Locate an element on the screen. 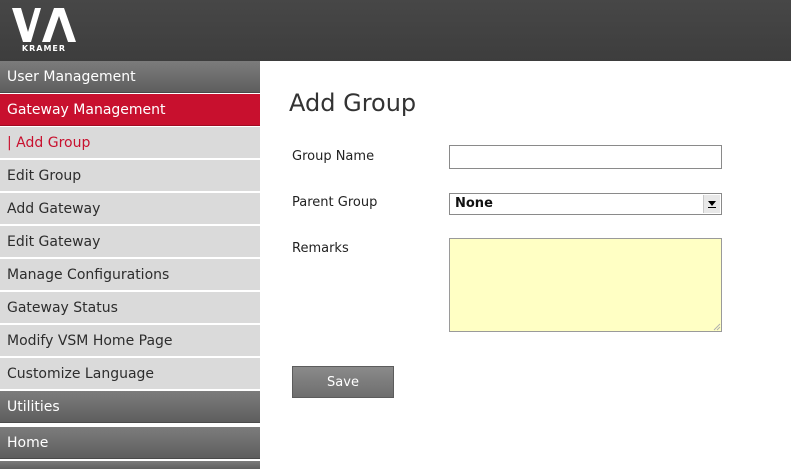 The height and width of the screenshot is (469, 791). sidebar-item-edit-gateway: Edit Gateway is located at coordinates (130, 242).